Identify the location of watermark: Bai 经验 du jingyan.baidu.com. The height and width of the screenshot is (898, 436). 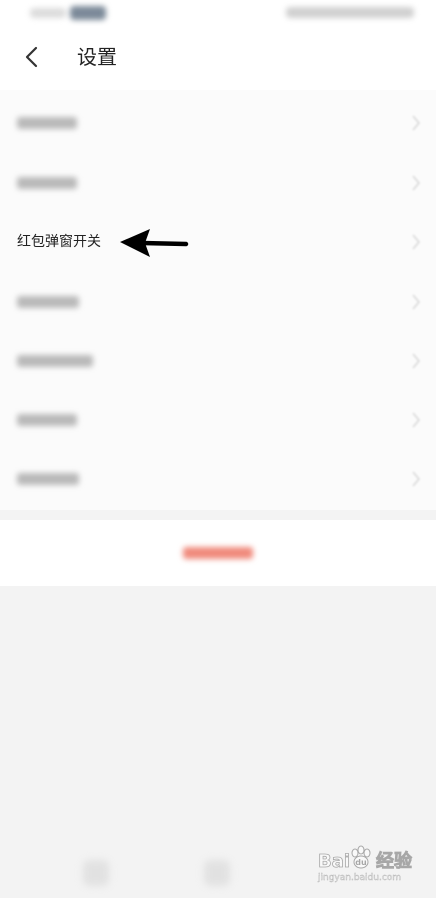
(368, 867).